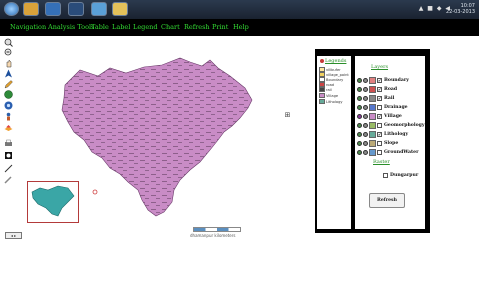 Image resolution: width=479 pixels, height=304 pixels. Describe the element at coordinates (71, 27) in the screenshot. I see `menu-analysis-tools: Analysis Tools` at that location.